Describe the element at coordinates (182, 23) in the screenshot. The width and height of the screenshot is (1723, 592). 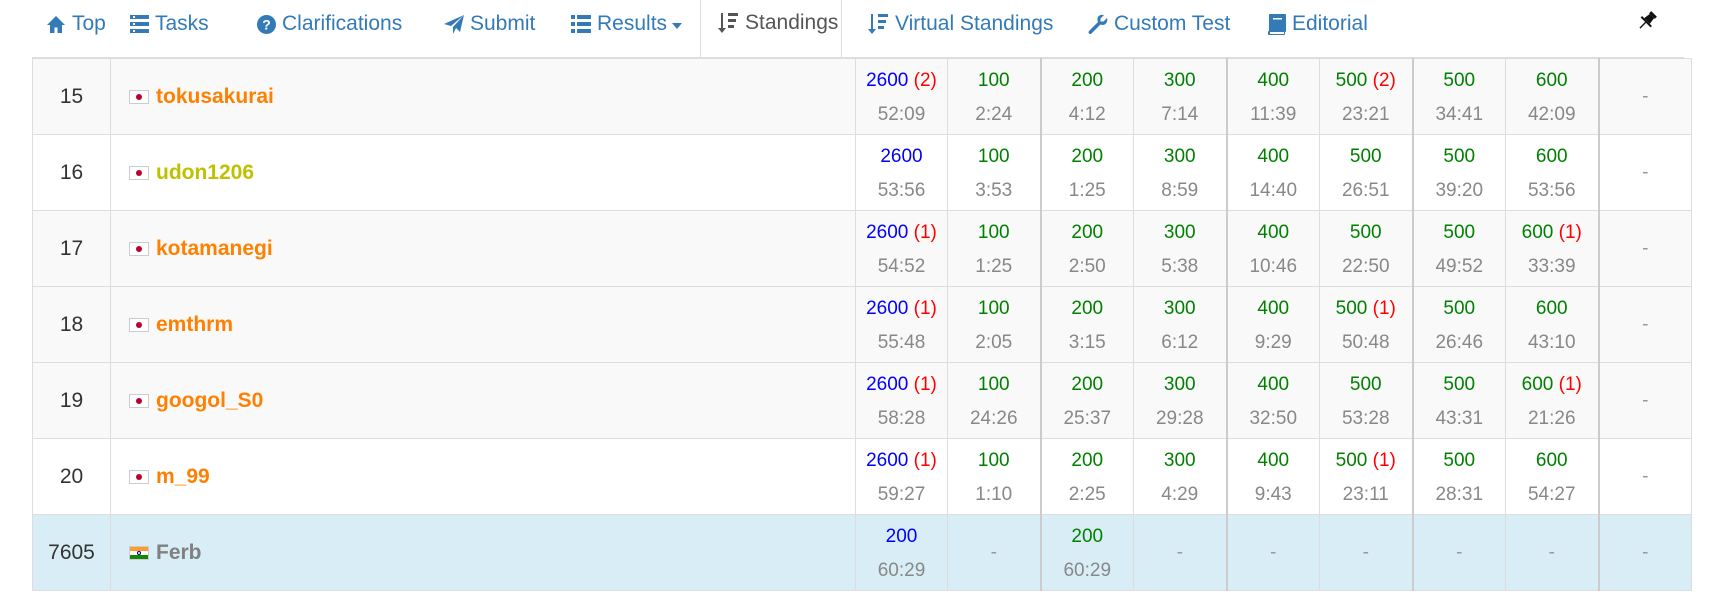
I see `nav-tasks-label: Tasks` at that location.